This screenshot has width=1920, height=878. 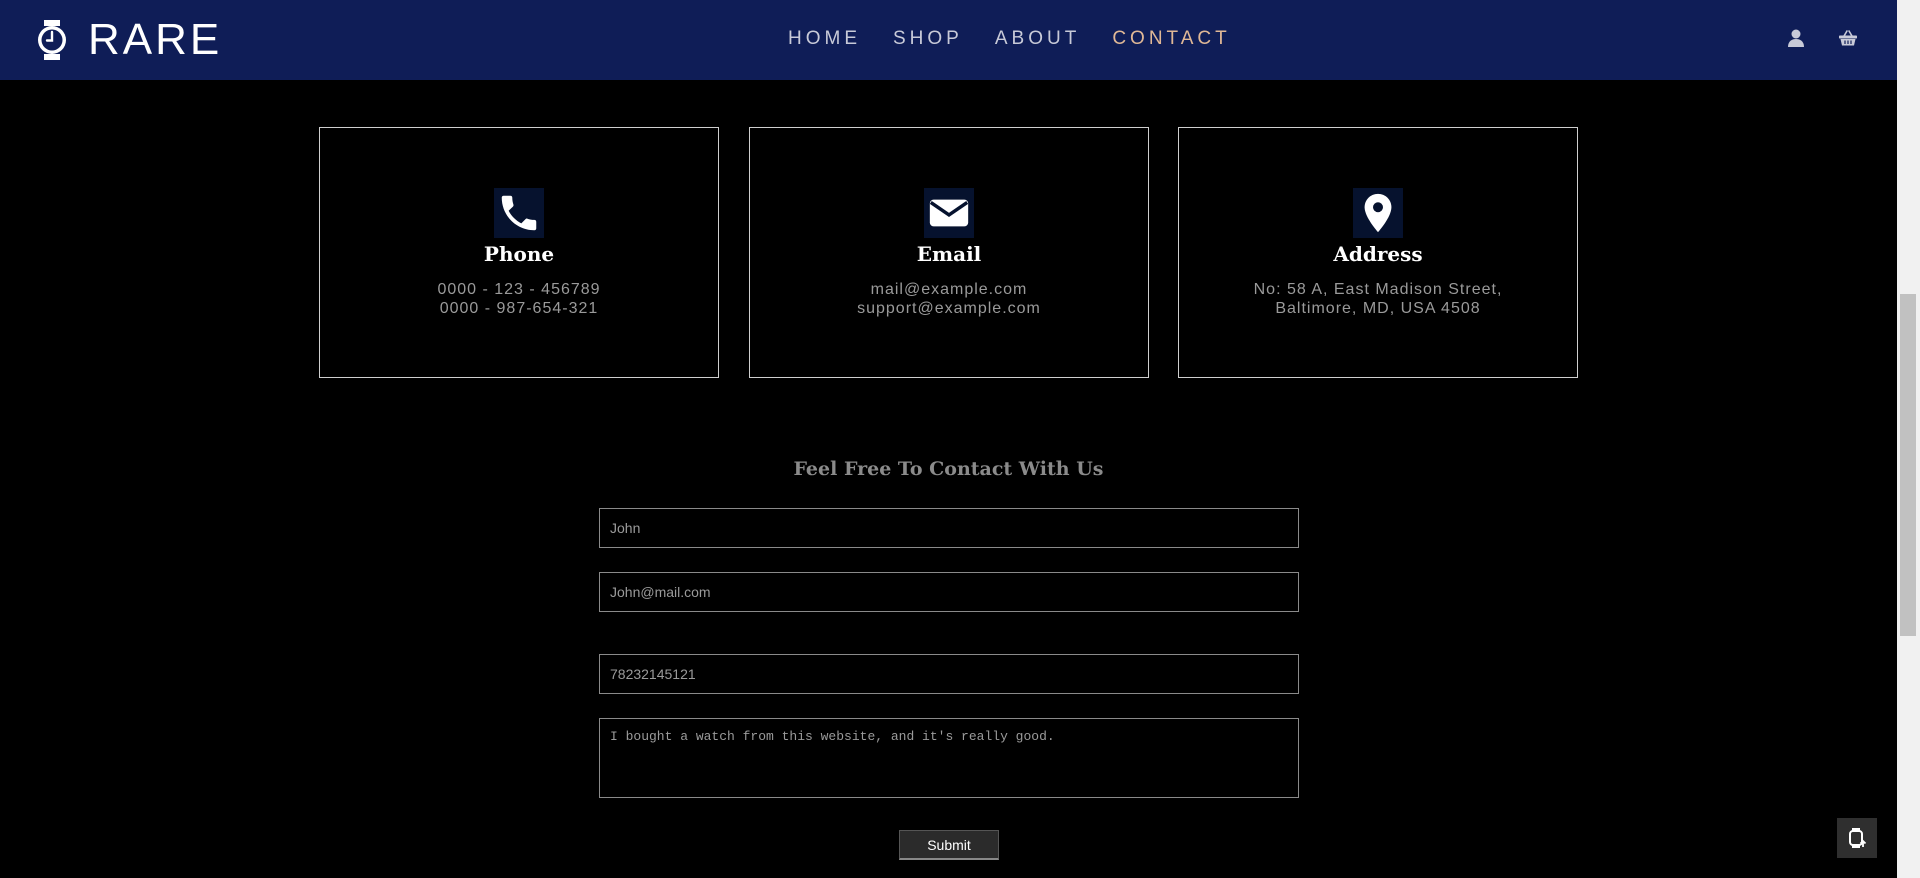 What do you see at coordinates (949, 308) in the screenshot?
I see `email-line-2: support@example.com` at bounding box center [949, 308].